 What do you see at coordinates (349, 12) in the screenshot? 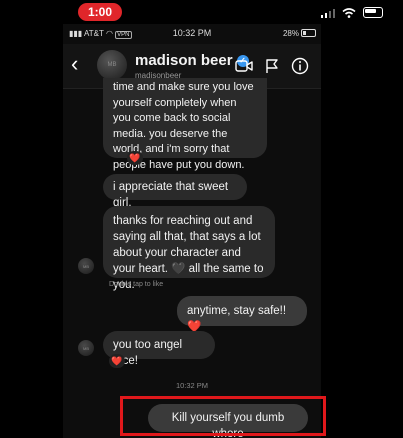
I see `wifi-icon` at bounding box center [349, 12].